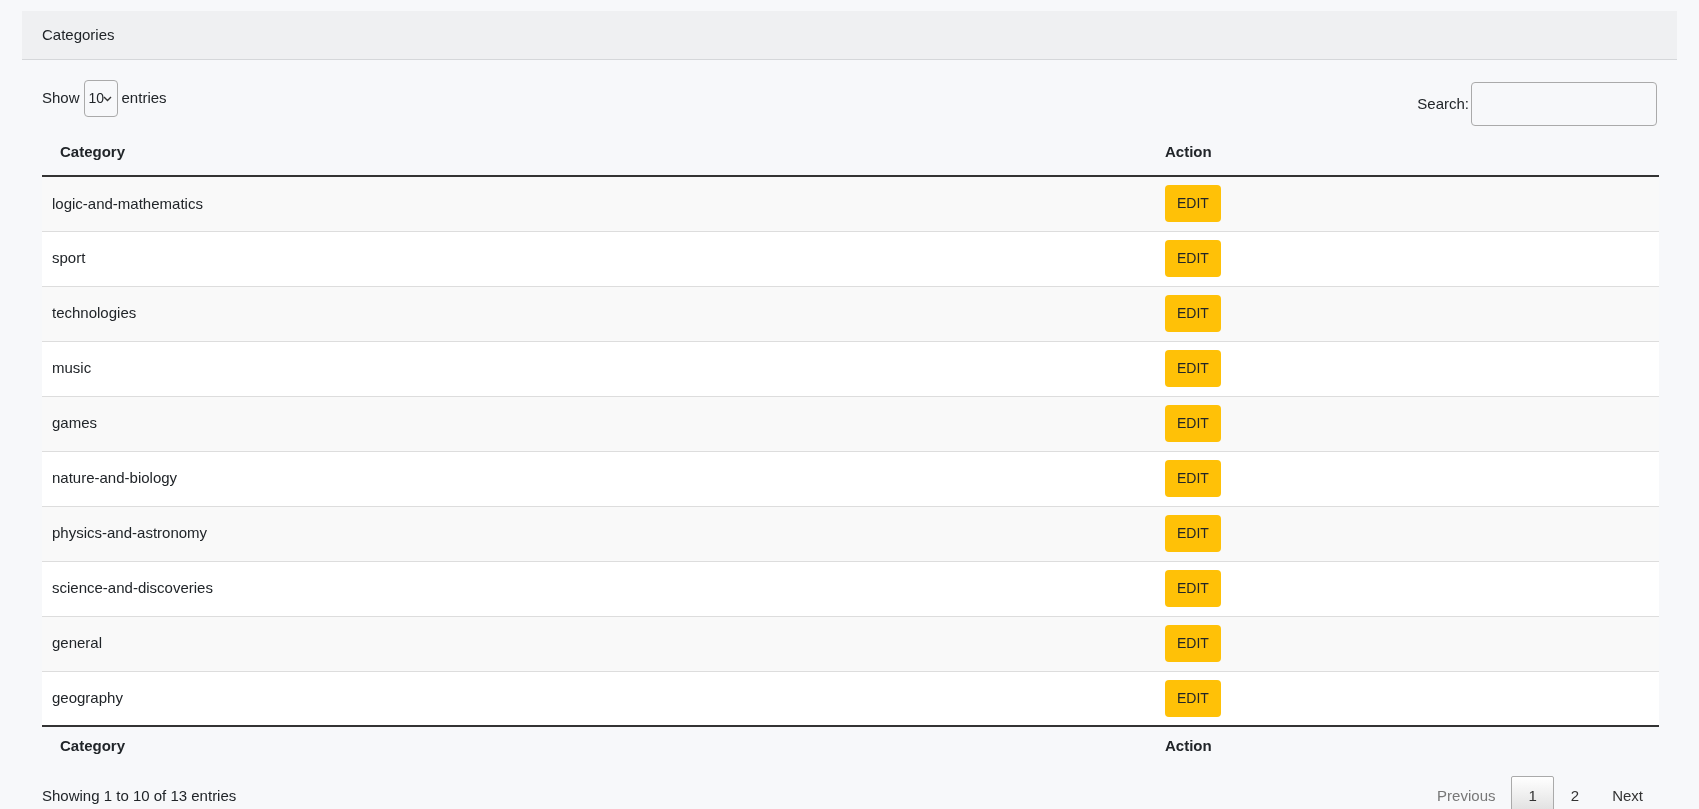 Image resolution: width=1699 pixels, height=809 pixels. I want to click on table-cell: science-and-discoveries, so click(603, 588).